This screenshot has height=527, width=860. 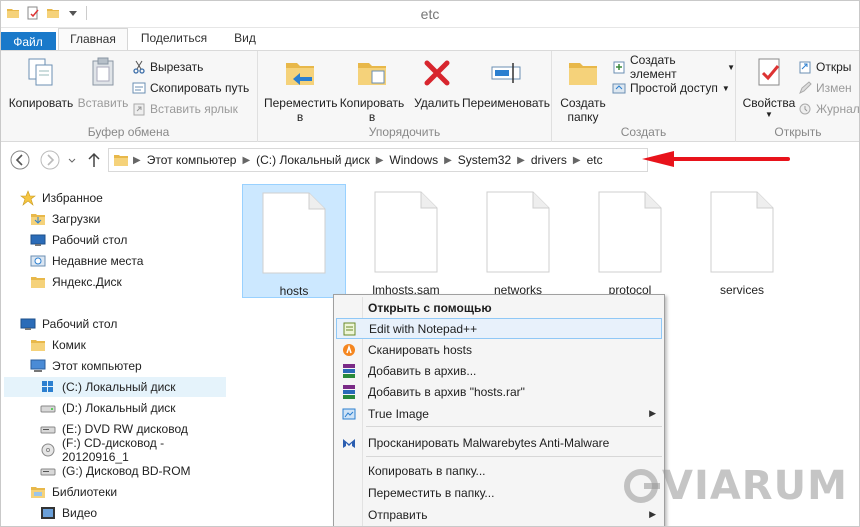 What do you see at coordinates (398, 514) in the screenshot?
I see `menu-item-label: Отправить` at bounding box center [398, 514].